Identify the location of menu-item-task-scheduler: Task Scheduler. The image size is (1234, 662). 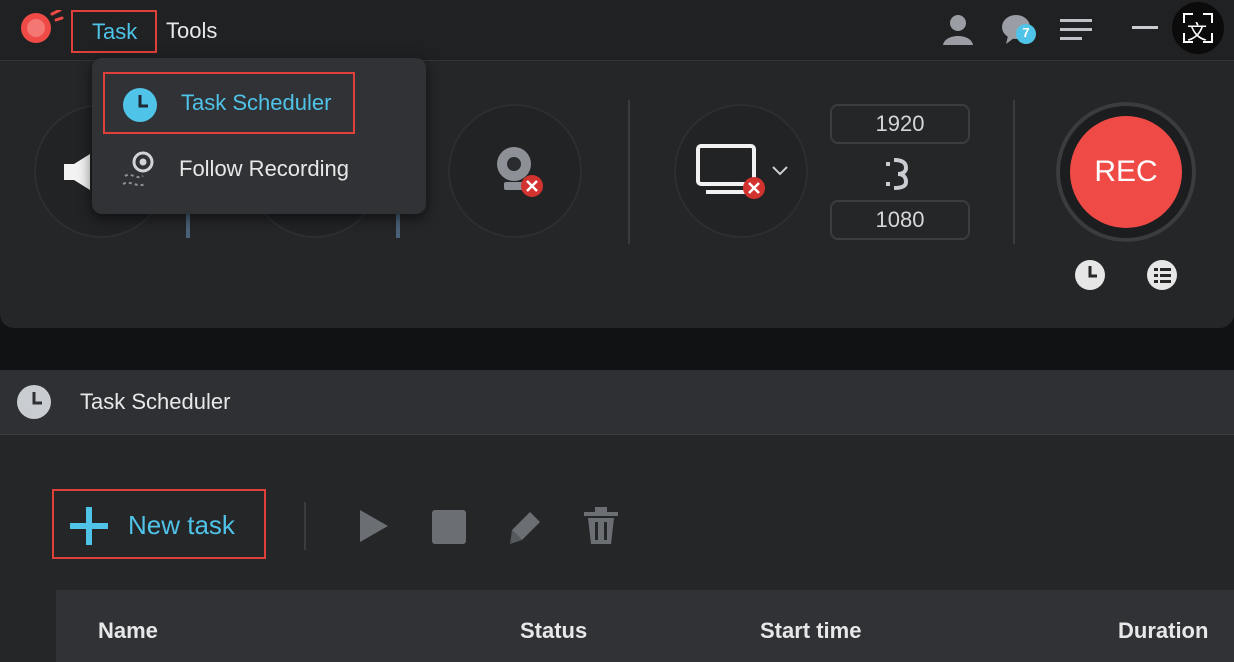
(229, 103).